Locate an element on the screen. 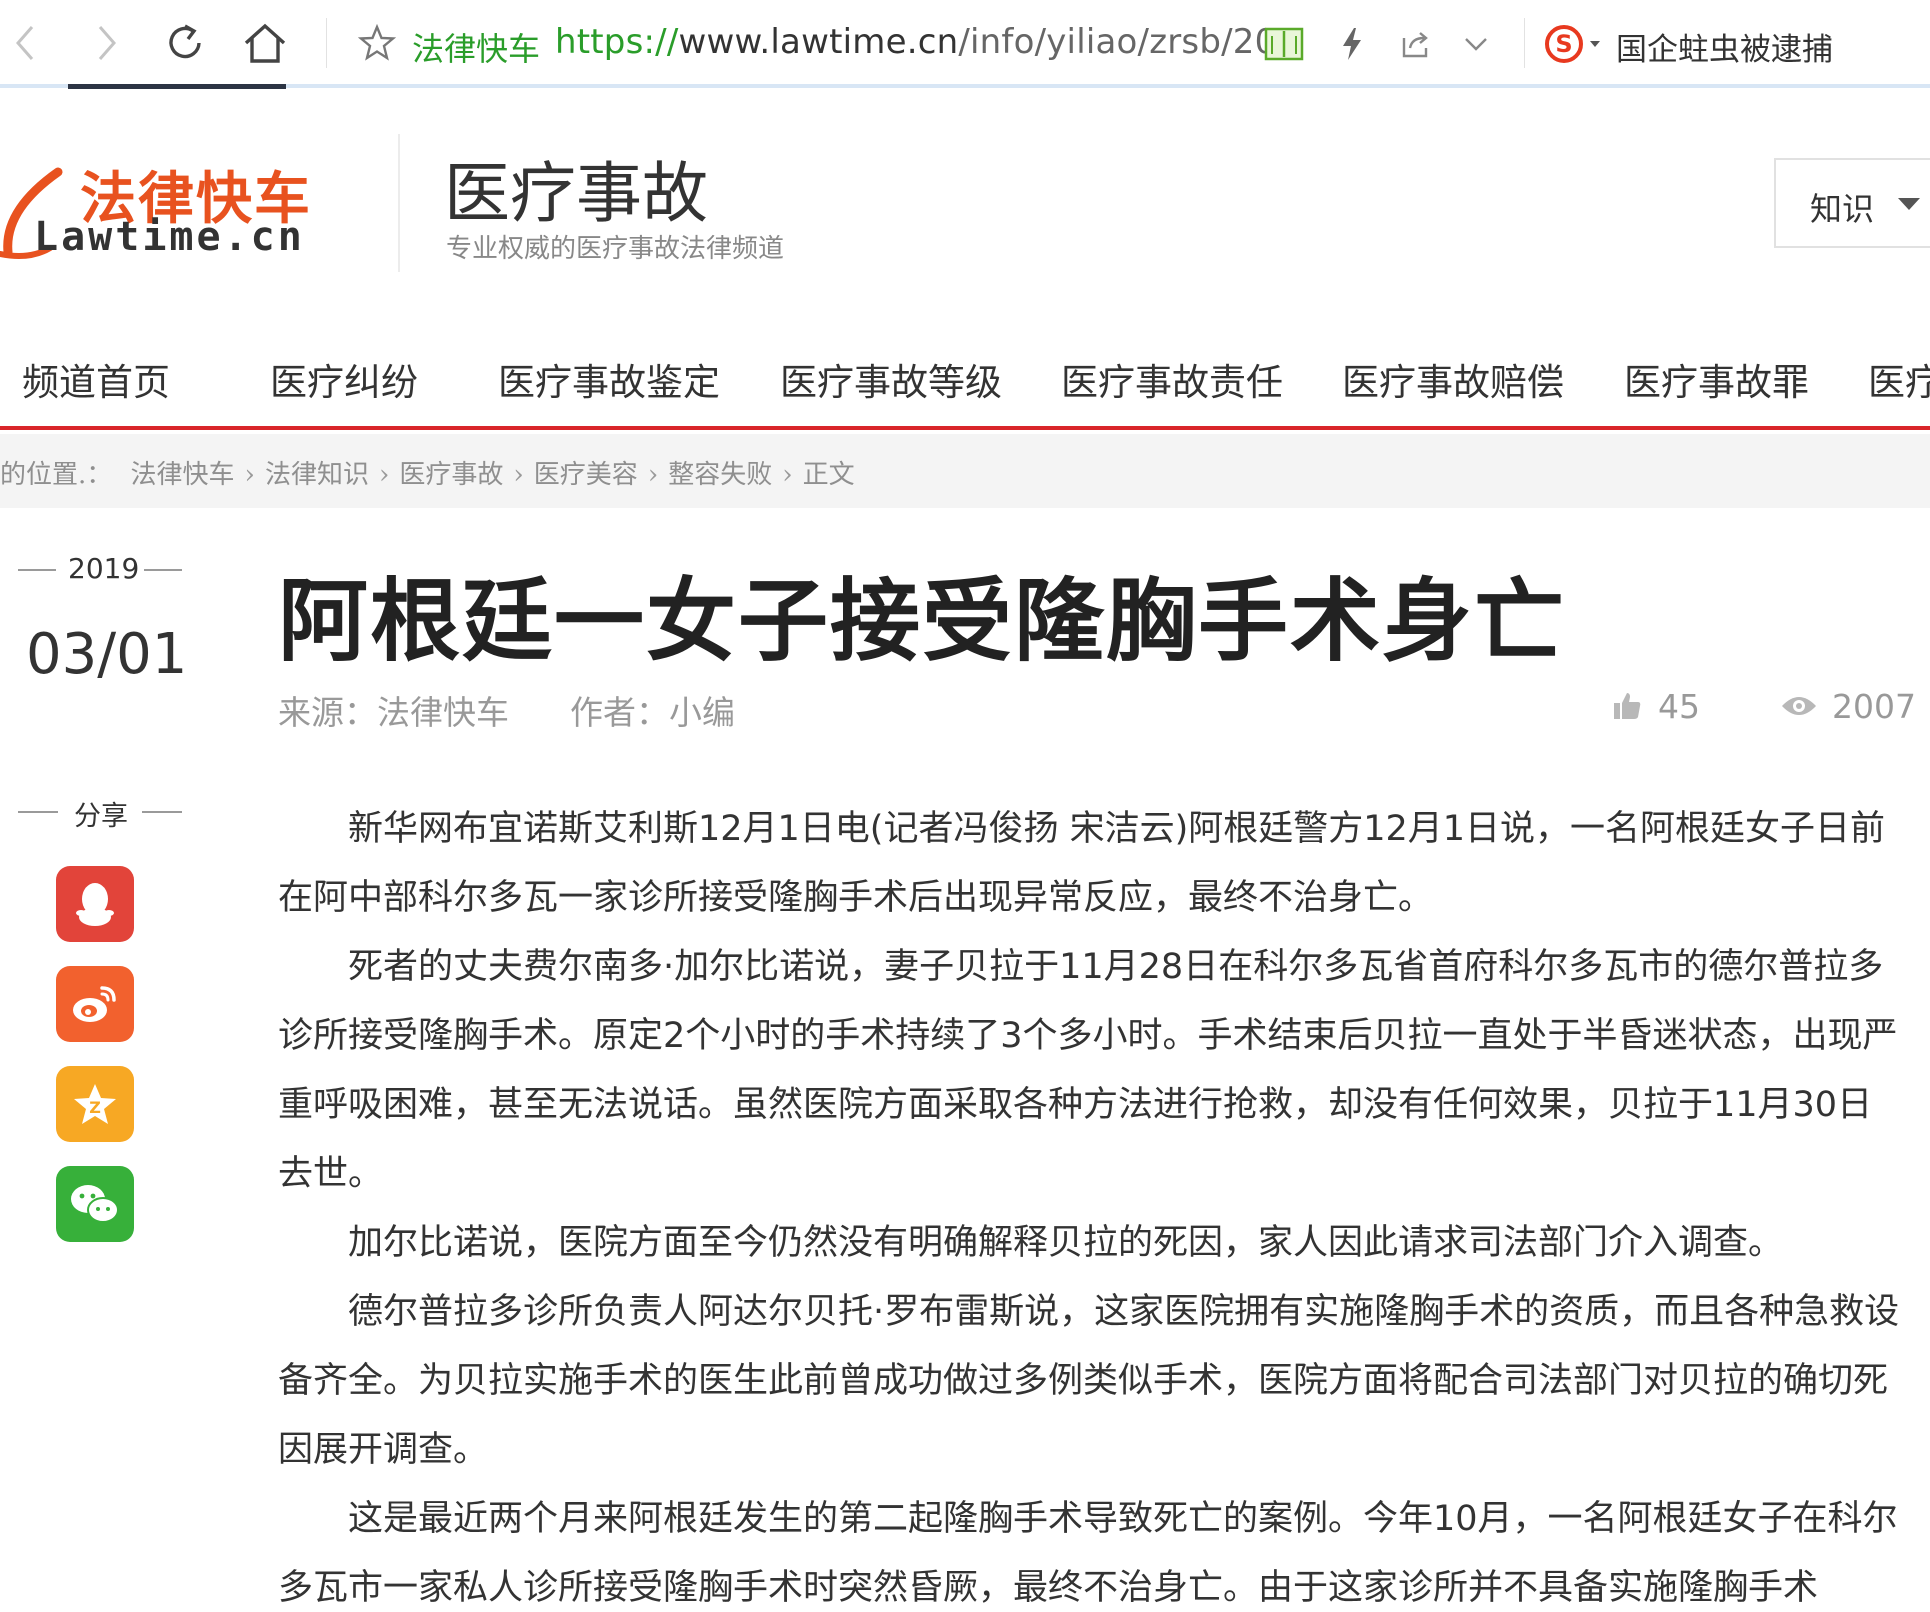 The image size is (1930, 1612). logo-english-text: Lawtime.cn is located at coordinates (169, 237).